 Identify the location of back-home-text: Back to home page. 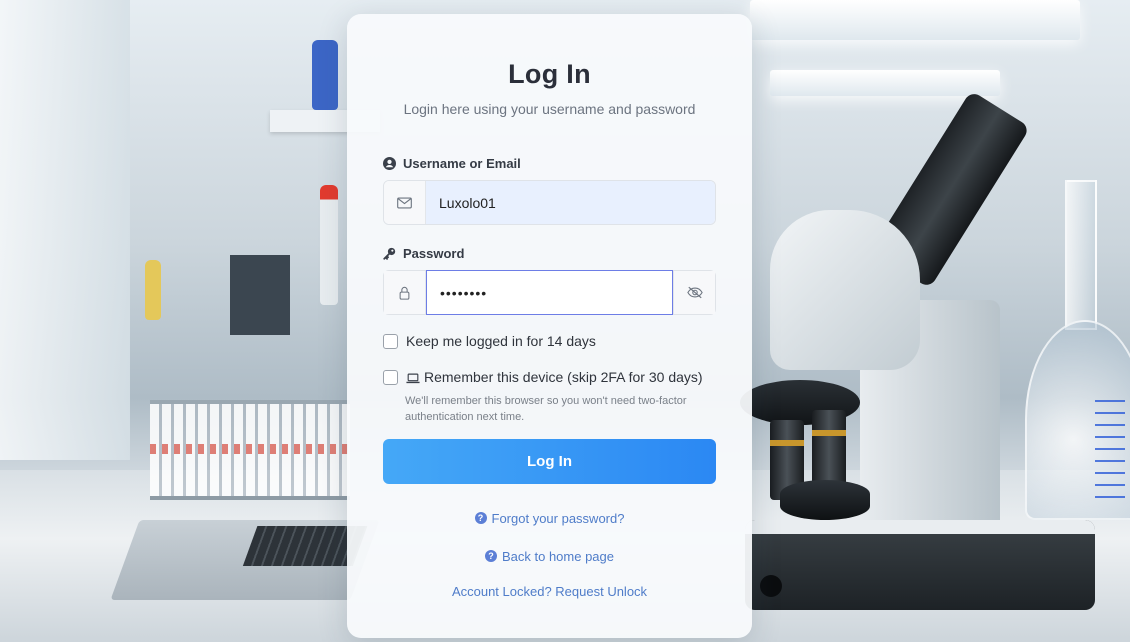
(558, 556).